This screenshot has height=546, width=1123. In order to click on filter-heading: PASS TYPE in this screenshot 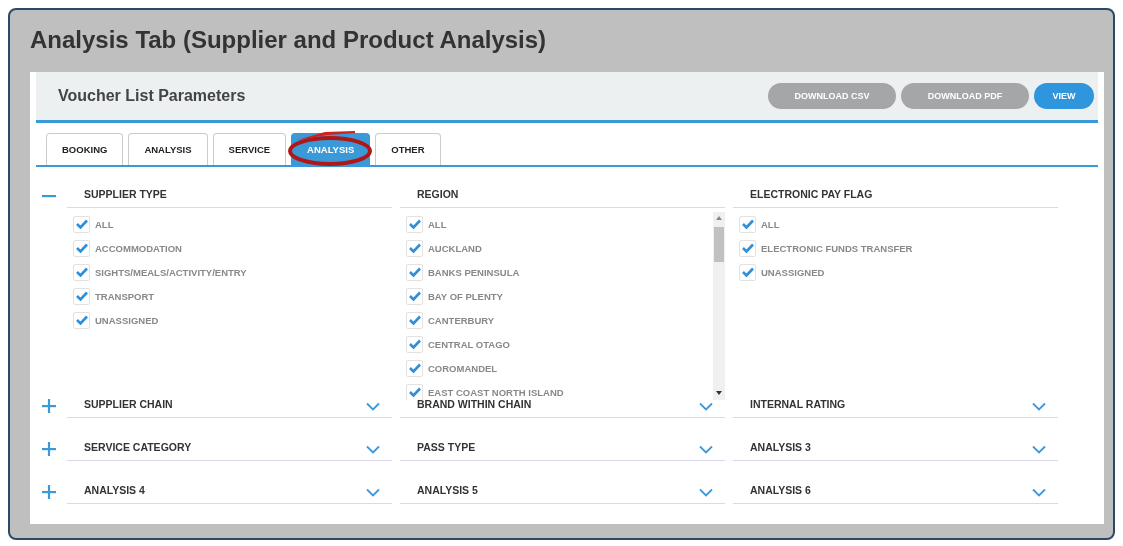, I will do `click(446, 447)`.